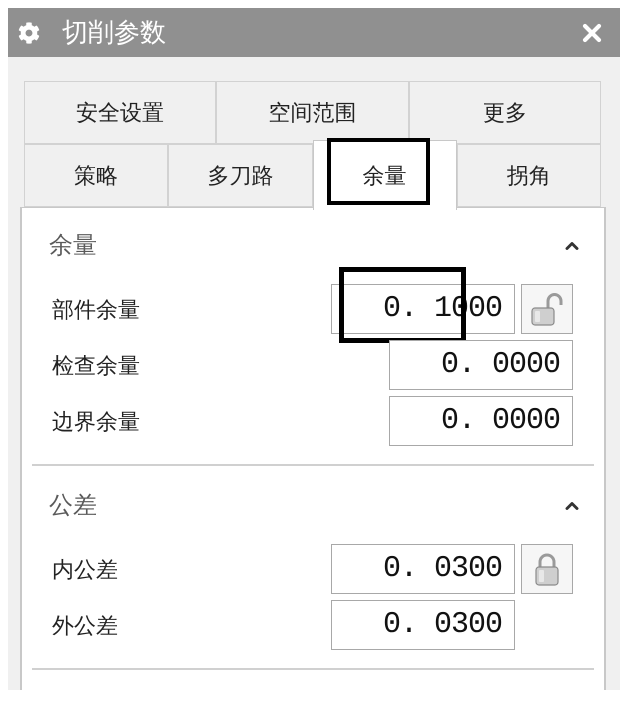 The image size is (634, 704). I want to click on tab: 安全设置, so click(120, 112).